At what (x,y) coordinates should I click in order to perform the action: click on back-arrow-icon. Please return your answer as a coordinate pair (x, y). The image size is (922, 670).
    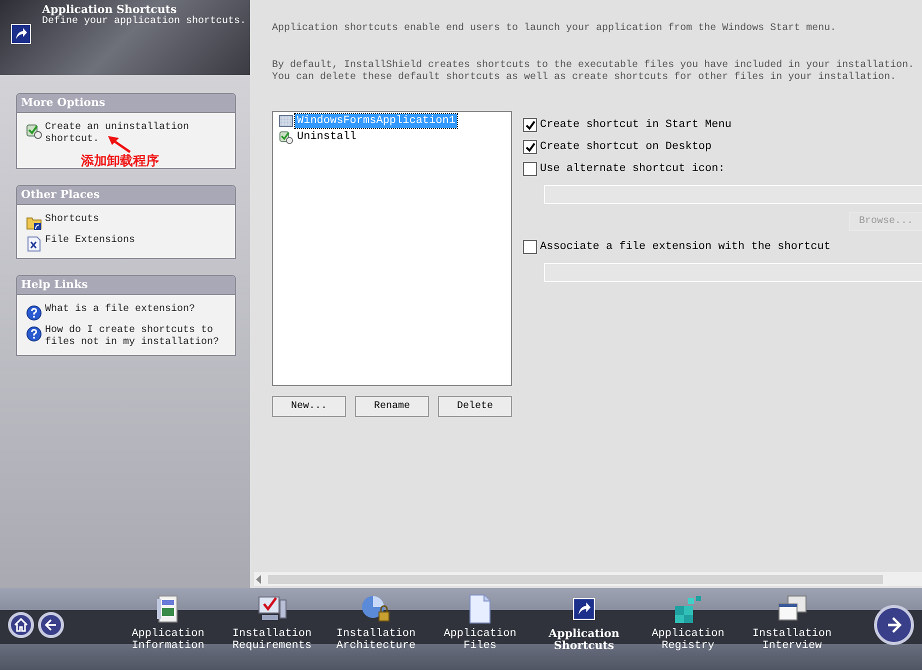
    Looking at the image, I should click on (51, 625).